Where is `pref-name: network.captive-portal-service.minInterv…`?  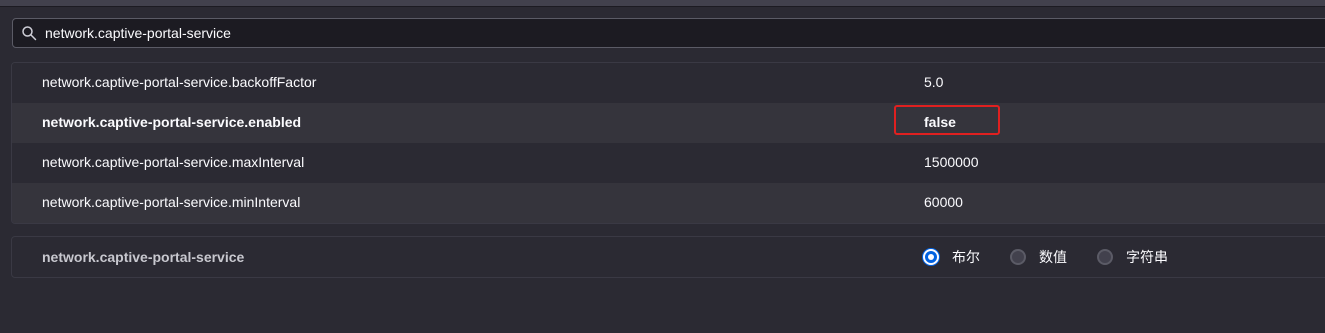 pref-name: network.captive-portal-service.minInterv… is located at coordinates (171, 202).